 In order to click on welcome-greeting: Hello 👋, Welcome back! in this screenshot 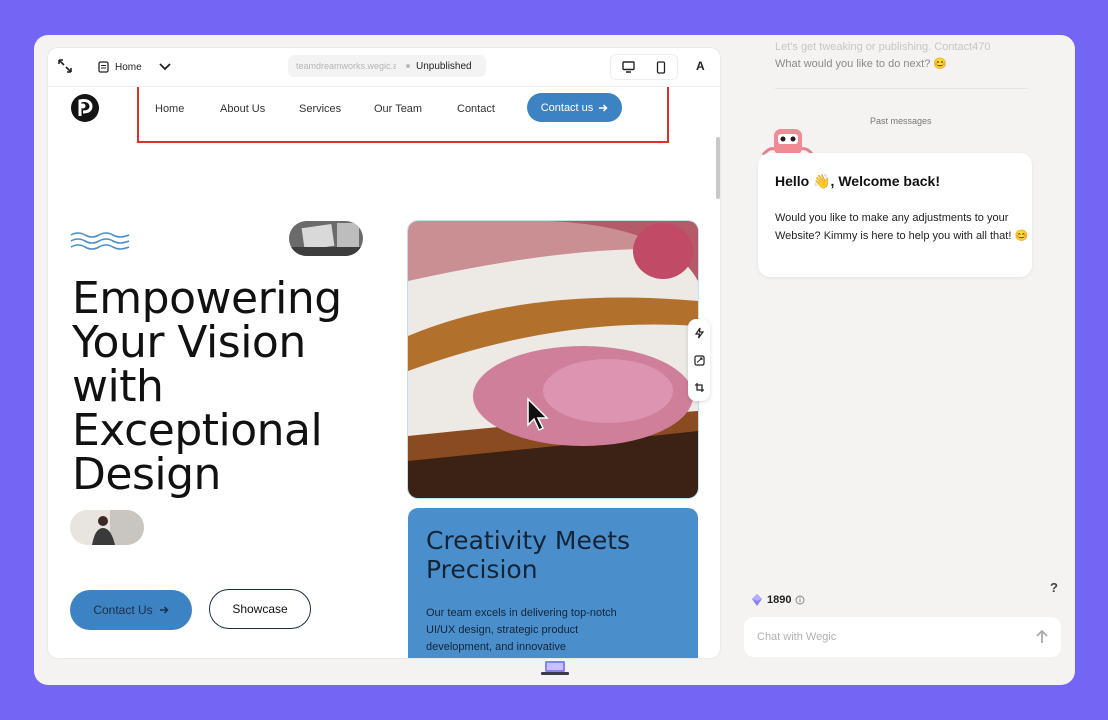, I will do `click(857, 181)`.